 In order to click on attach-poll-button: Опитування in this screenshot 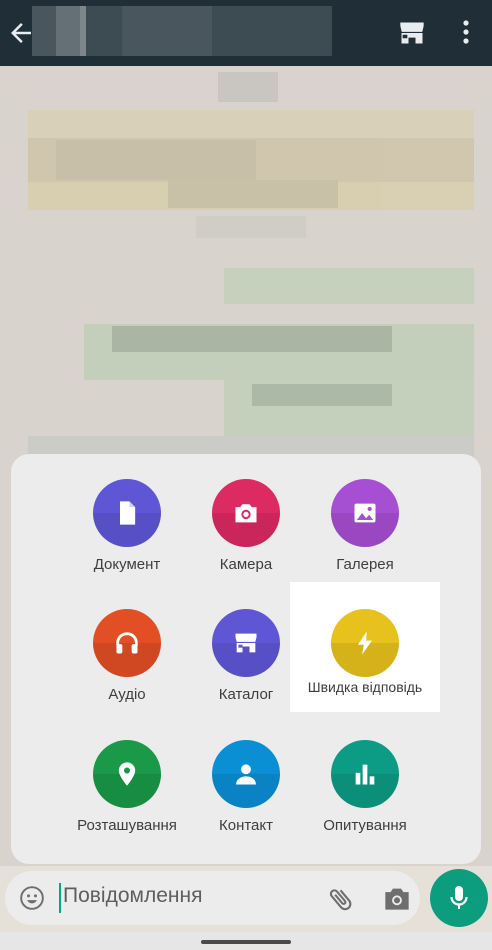, I will do `click(365, 776)`.